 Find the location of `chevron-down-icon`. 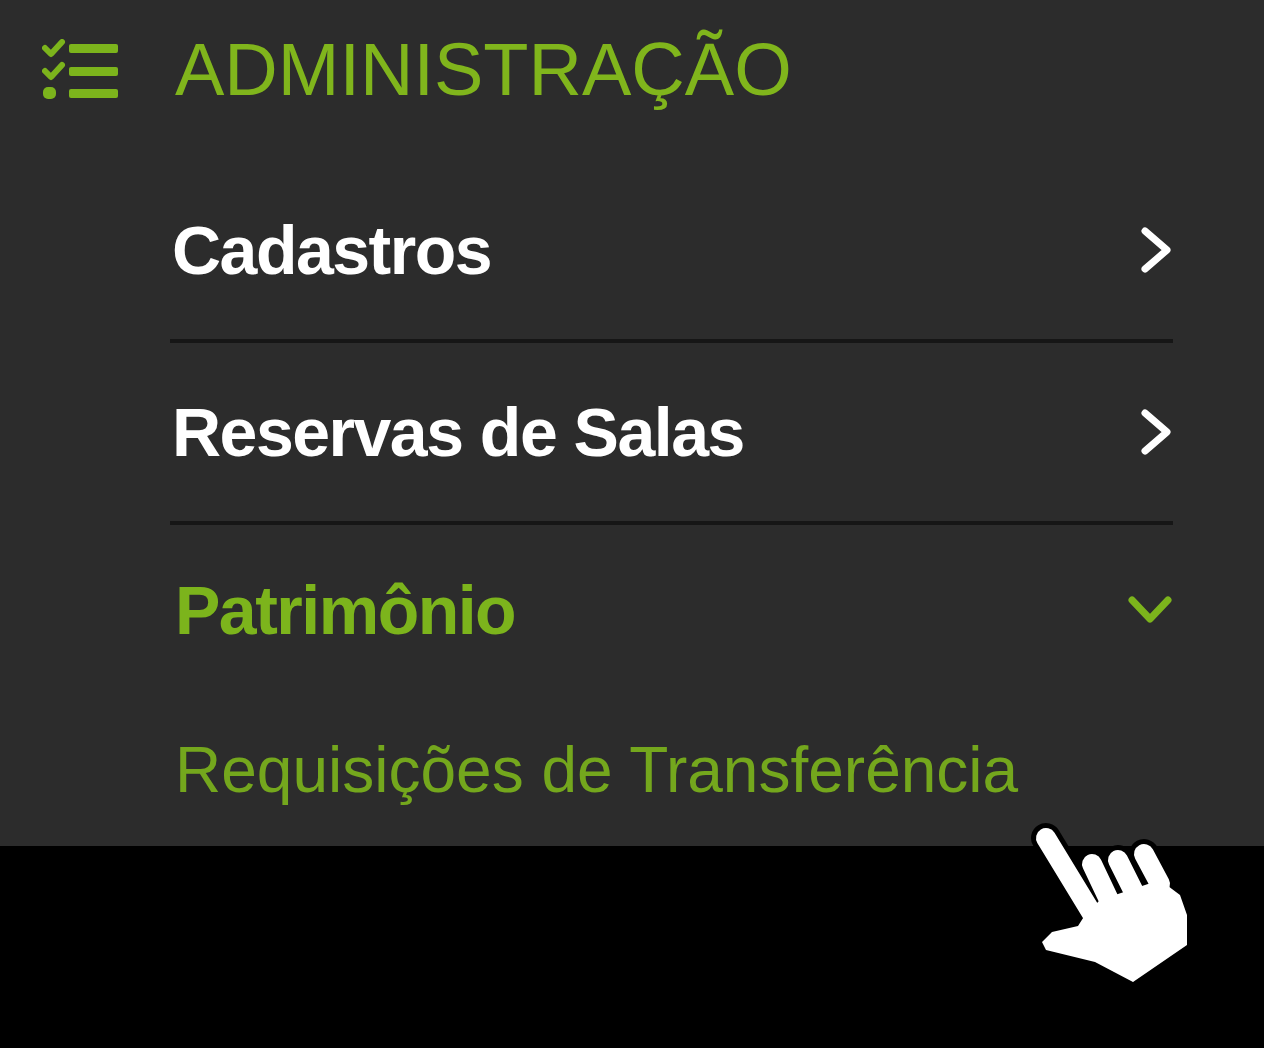

chevron-down-icon is located at coordinates (1150, 610).